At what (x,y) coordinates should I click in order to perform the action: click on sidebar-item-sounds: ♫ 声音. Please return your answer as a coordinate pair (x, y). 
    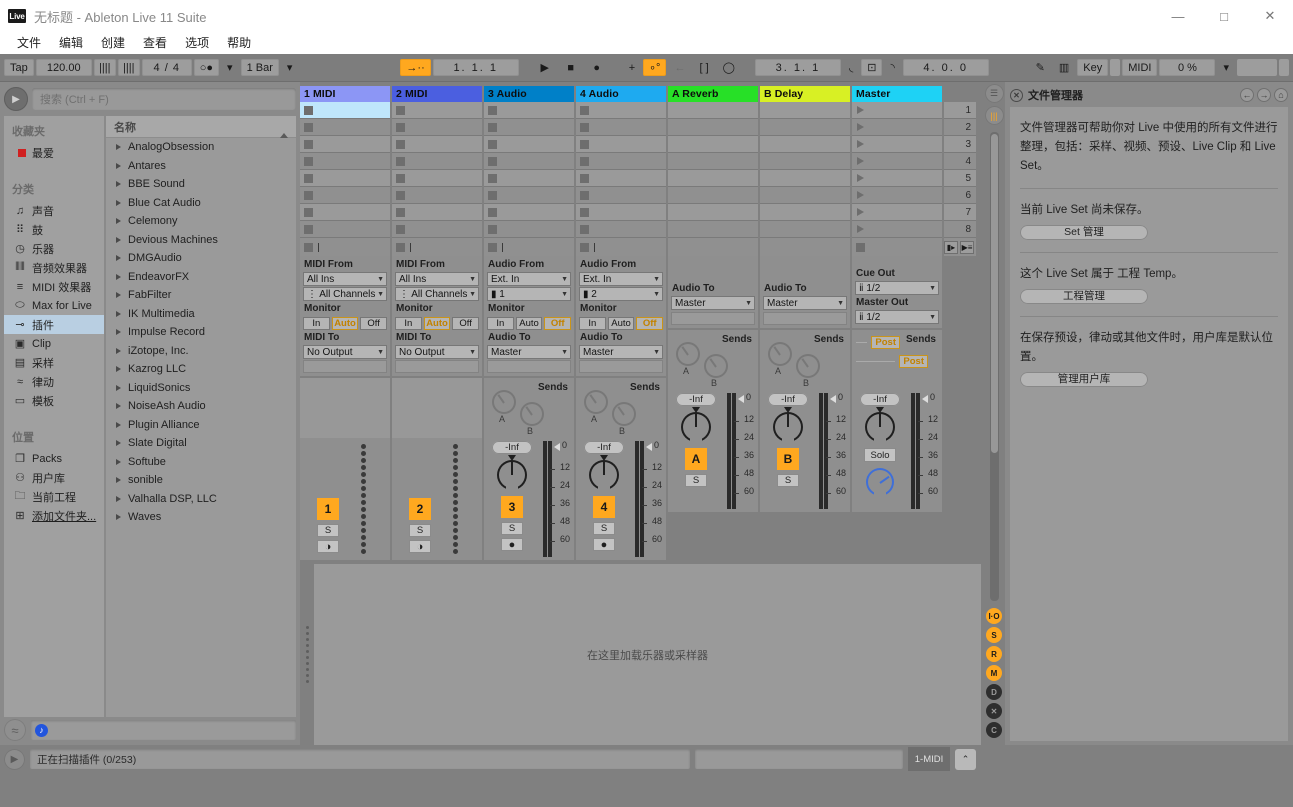
    Looking at the image, I should click on (54, 210).